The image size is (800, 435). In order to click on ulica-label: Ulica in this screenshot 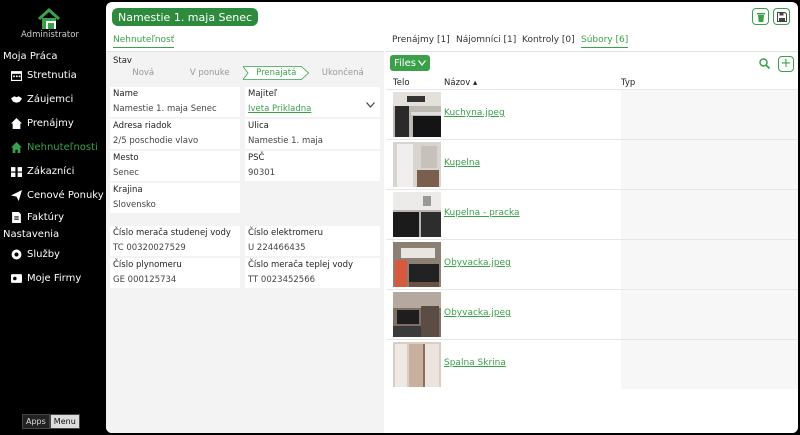, I will do `click(258, 126)`.